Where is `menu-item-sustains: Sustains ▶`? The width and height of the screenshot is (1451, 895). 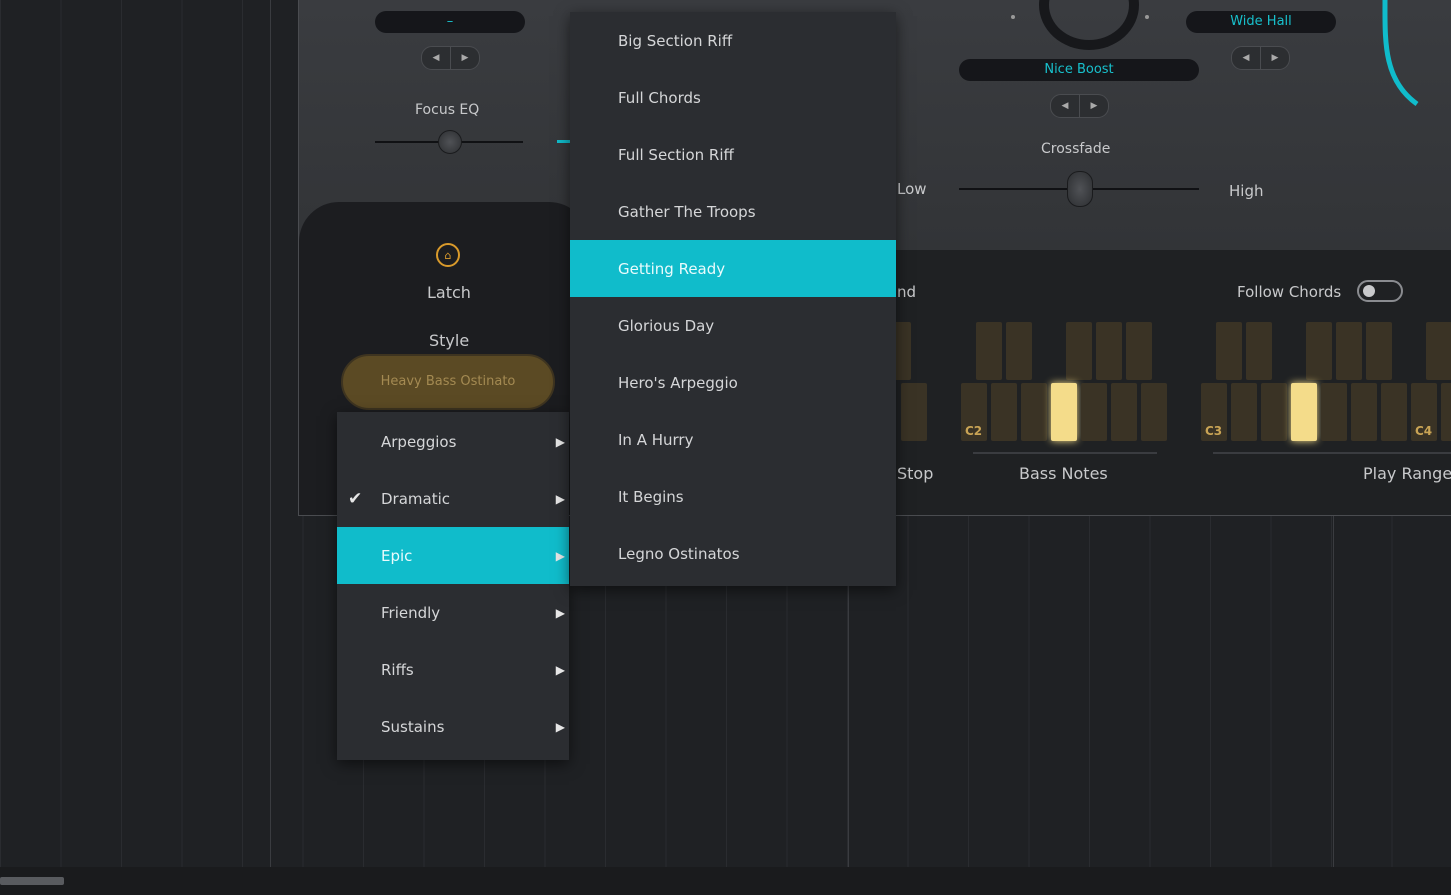 menu-item-sustains: Sustains ▶ is located at coordinates (453, 726).